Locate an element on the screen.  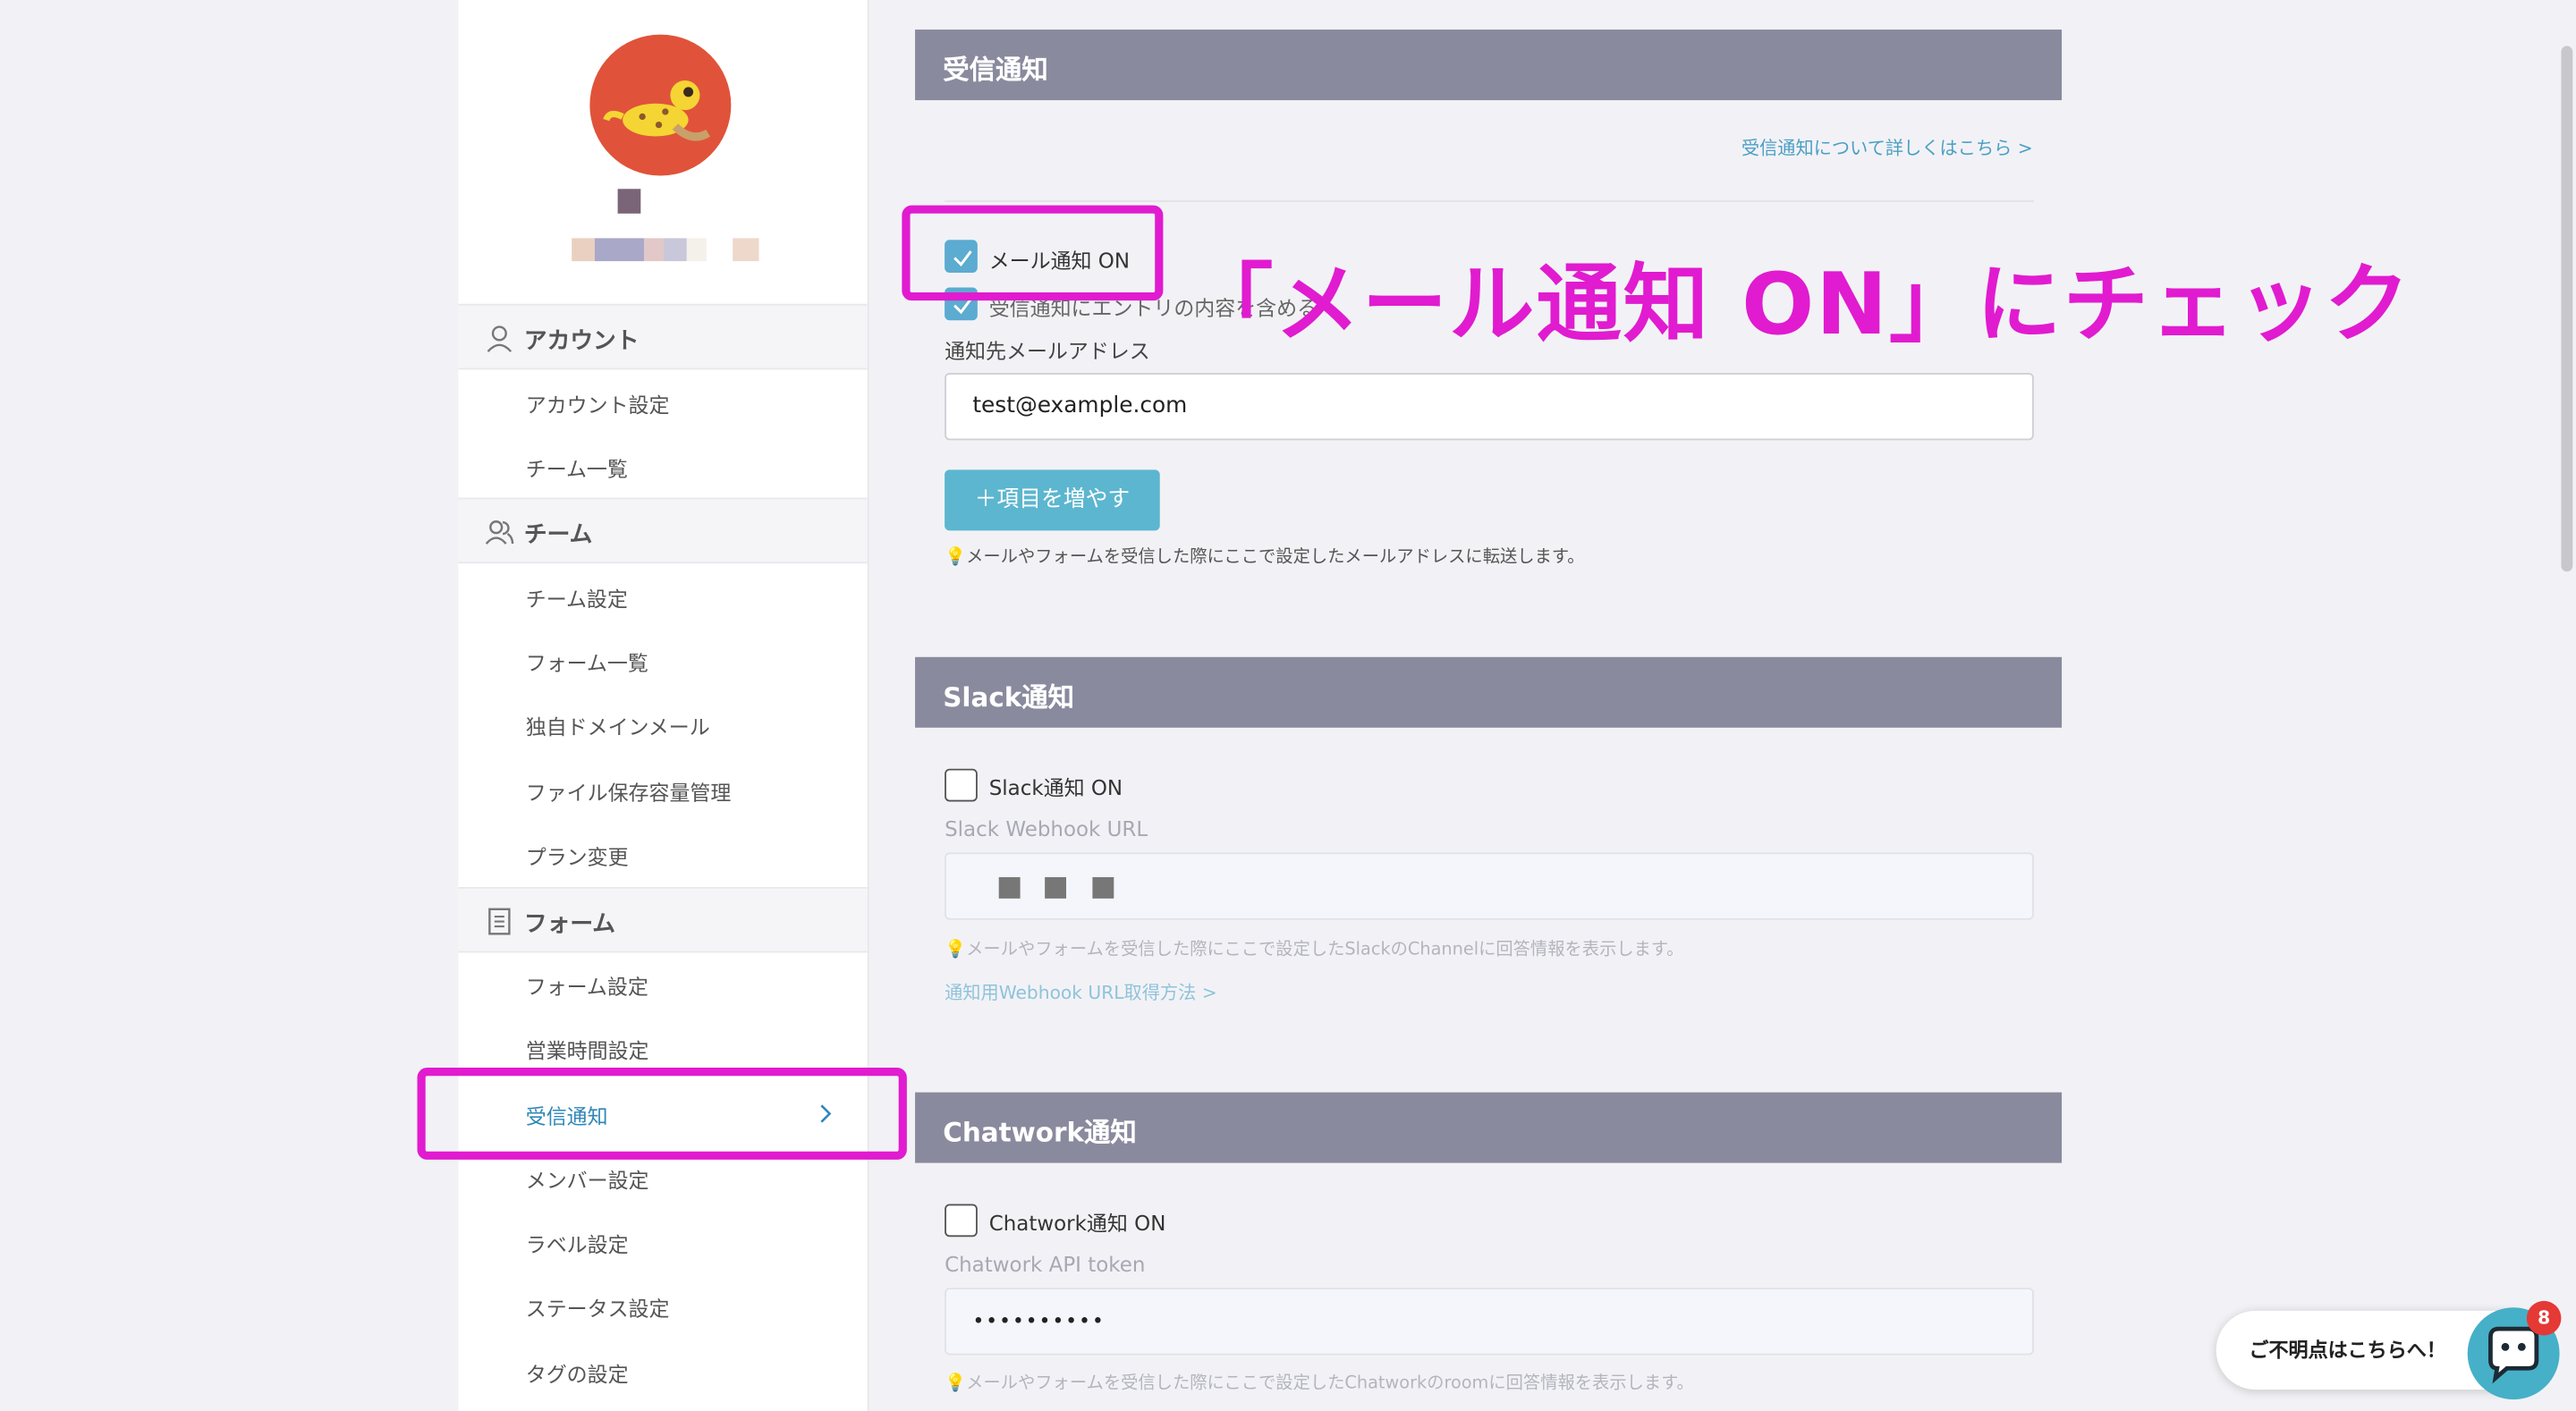
section-team: チーム is located at coordinates (663, 530).